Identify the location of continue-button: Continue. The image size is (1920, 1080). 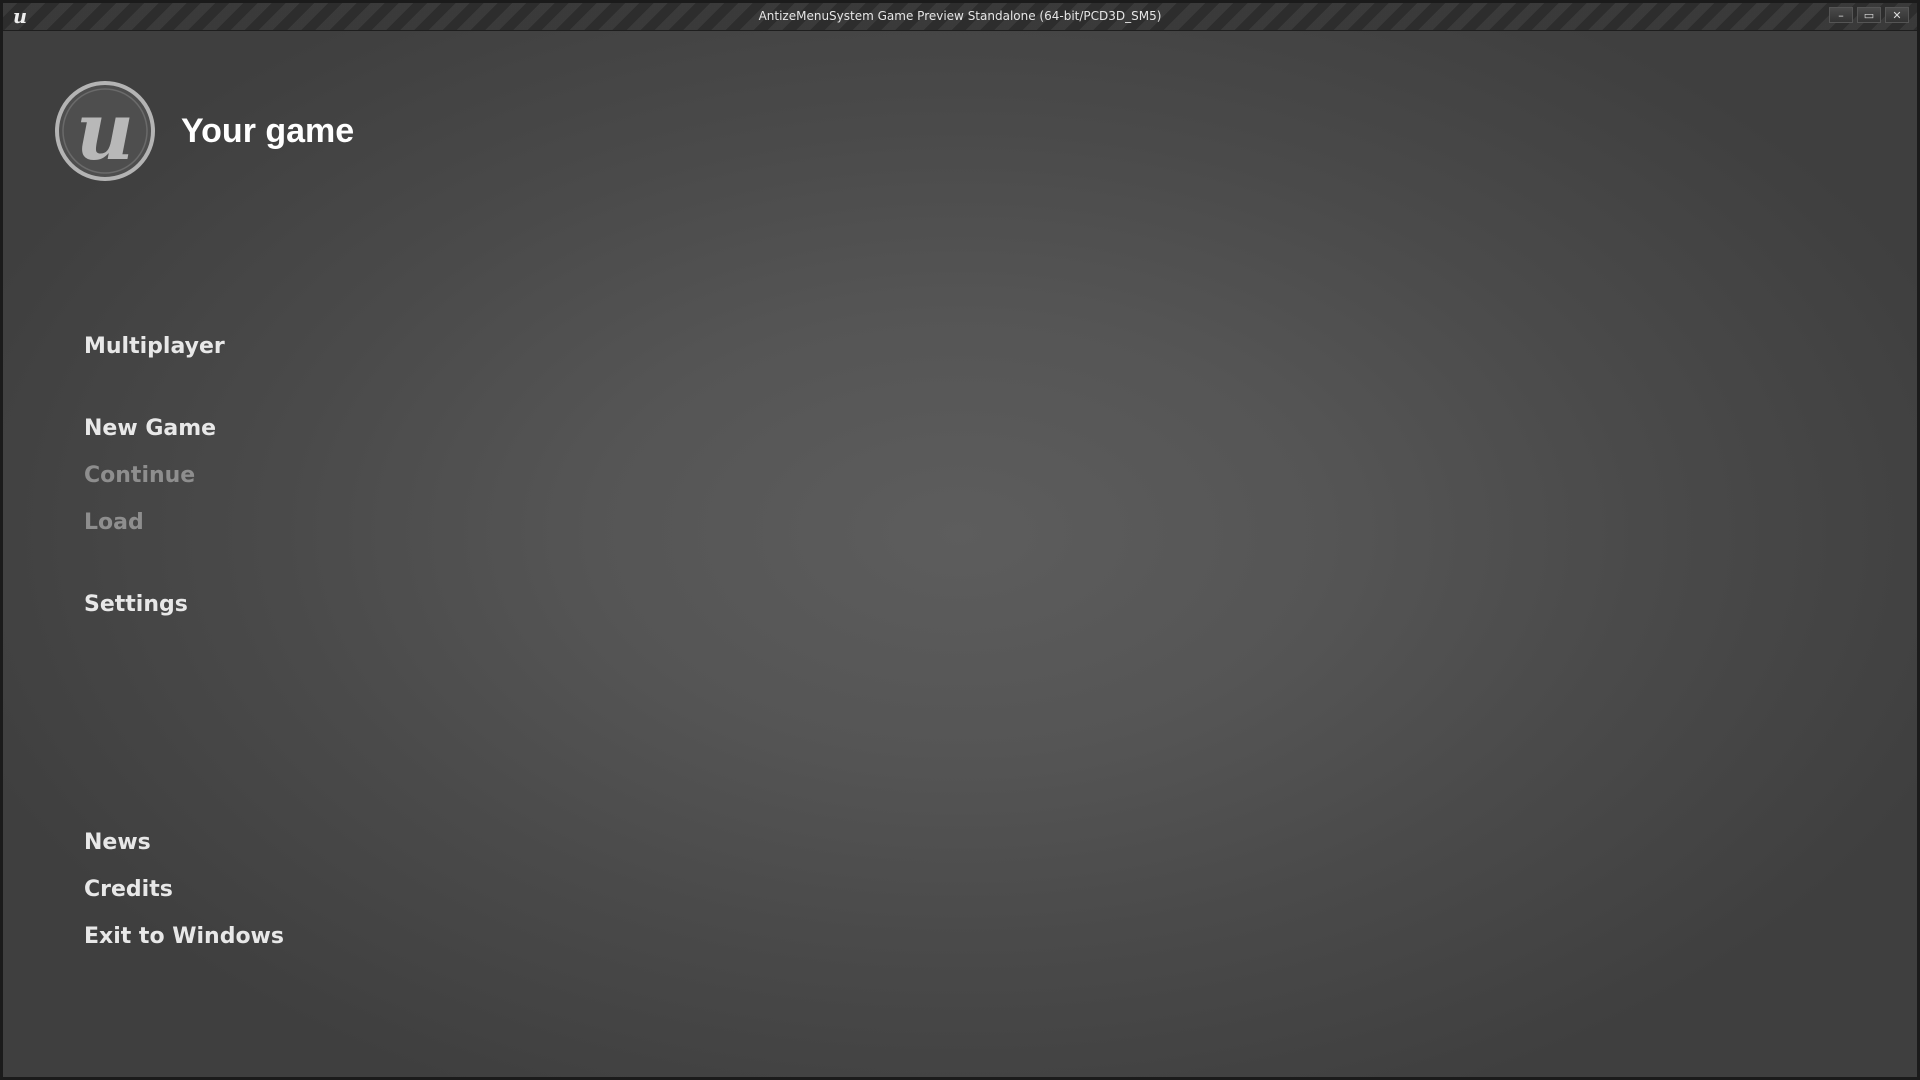
(140, 475).